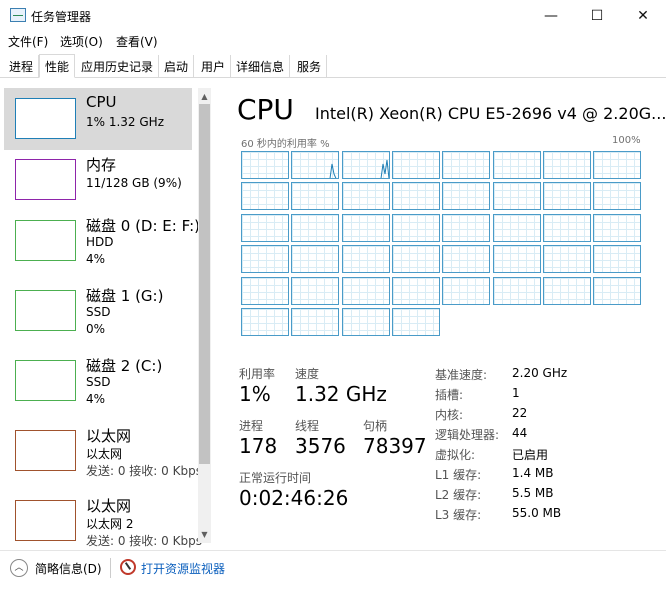 The width and height of the screenshot is (666, 593). I want to click on sidebar-item-disk-2: 磁盘 2 (C:) SSD 4%, so click(98, 381).